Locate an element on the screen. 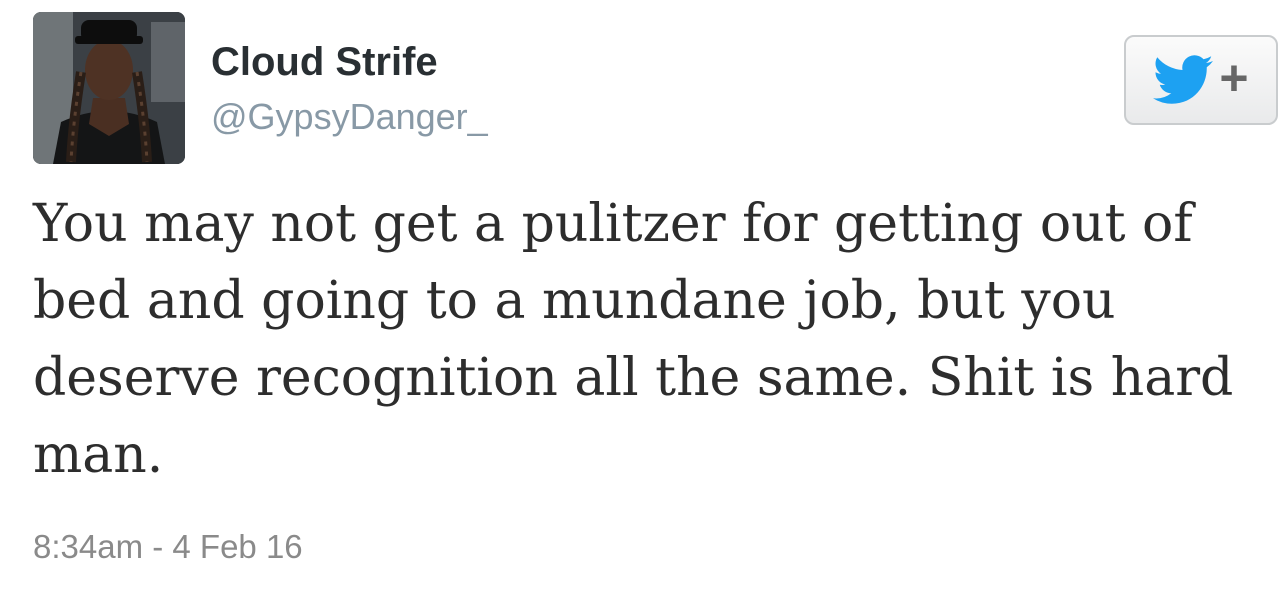  twitter-bird-icon is located at coordinates (1183, 79).